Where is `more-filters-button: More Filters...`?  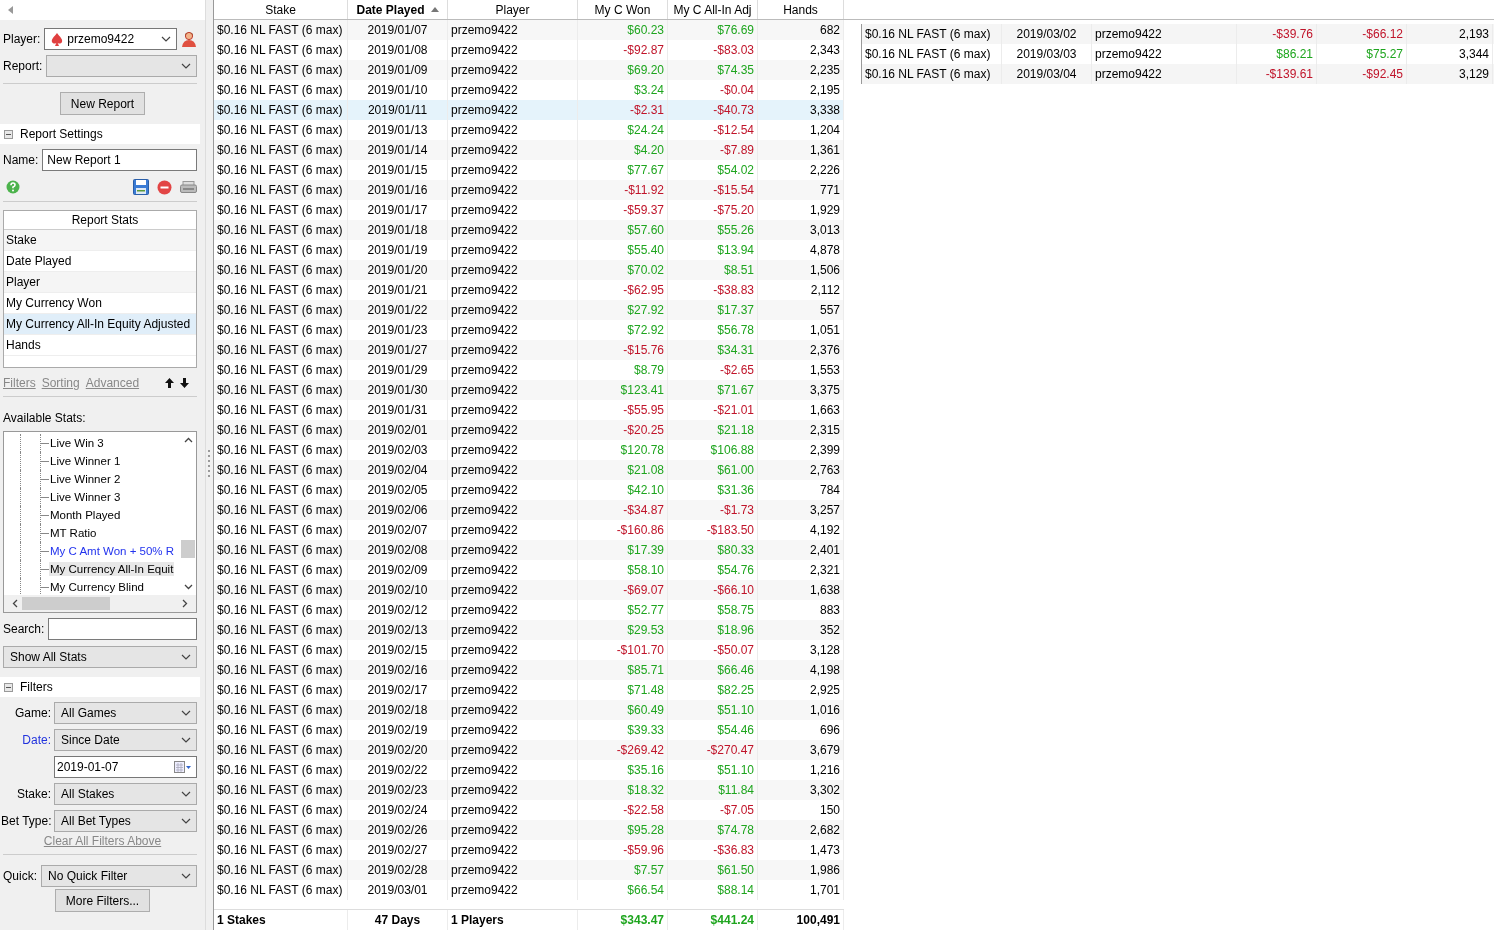
more-filters-button: More Filters... is located at coordinates (102, 900).